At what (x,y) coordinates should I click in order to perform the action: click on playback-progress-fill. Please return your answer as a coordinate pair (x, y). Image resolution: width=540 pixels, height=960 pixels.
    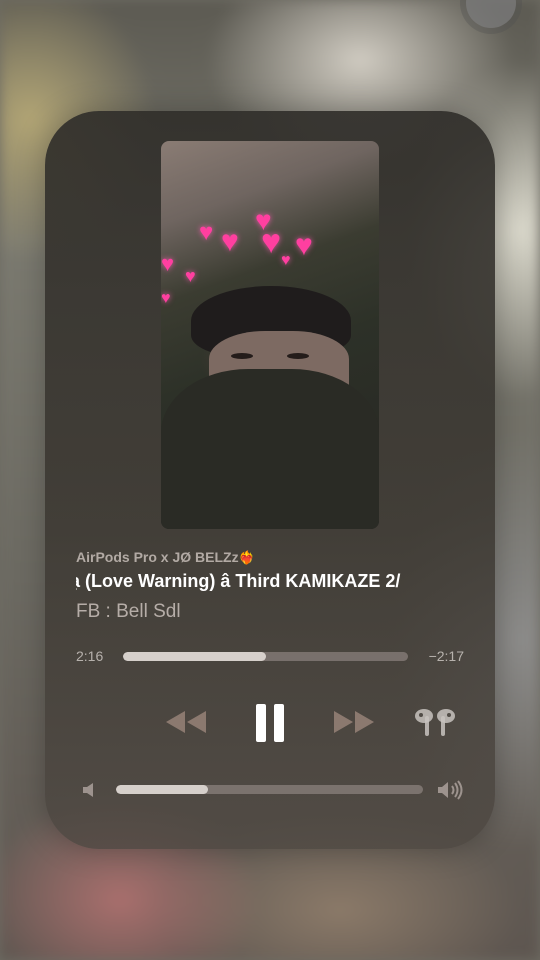
    Looking at the image, I should click on (194, 656).